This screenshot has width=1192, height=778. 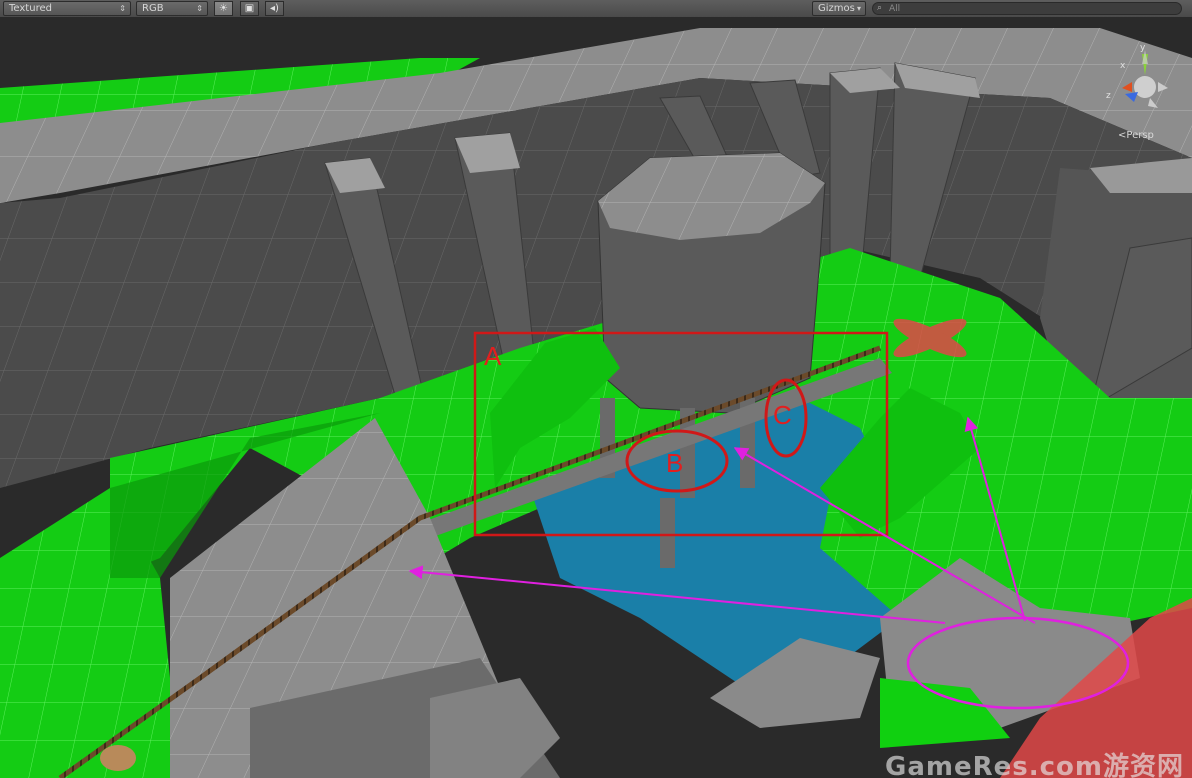 I want to click on color-mode-dropdown: RGB ⇕, so click(x=172, y=8).